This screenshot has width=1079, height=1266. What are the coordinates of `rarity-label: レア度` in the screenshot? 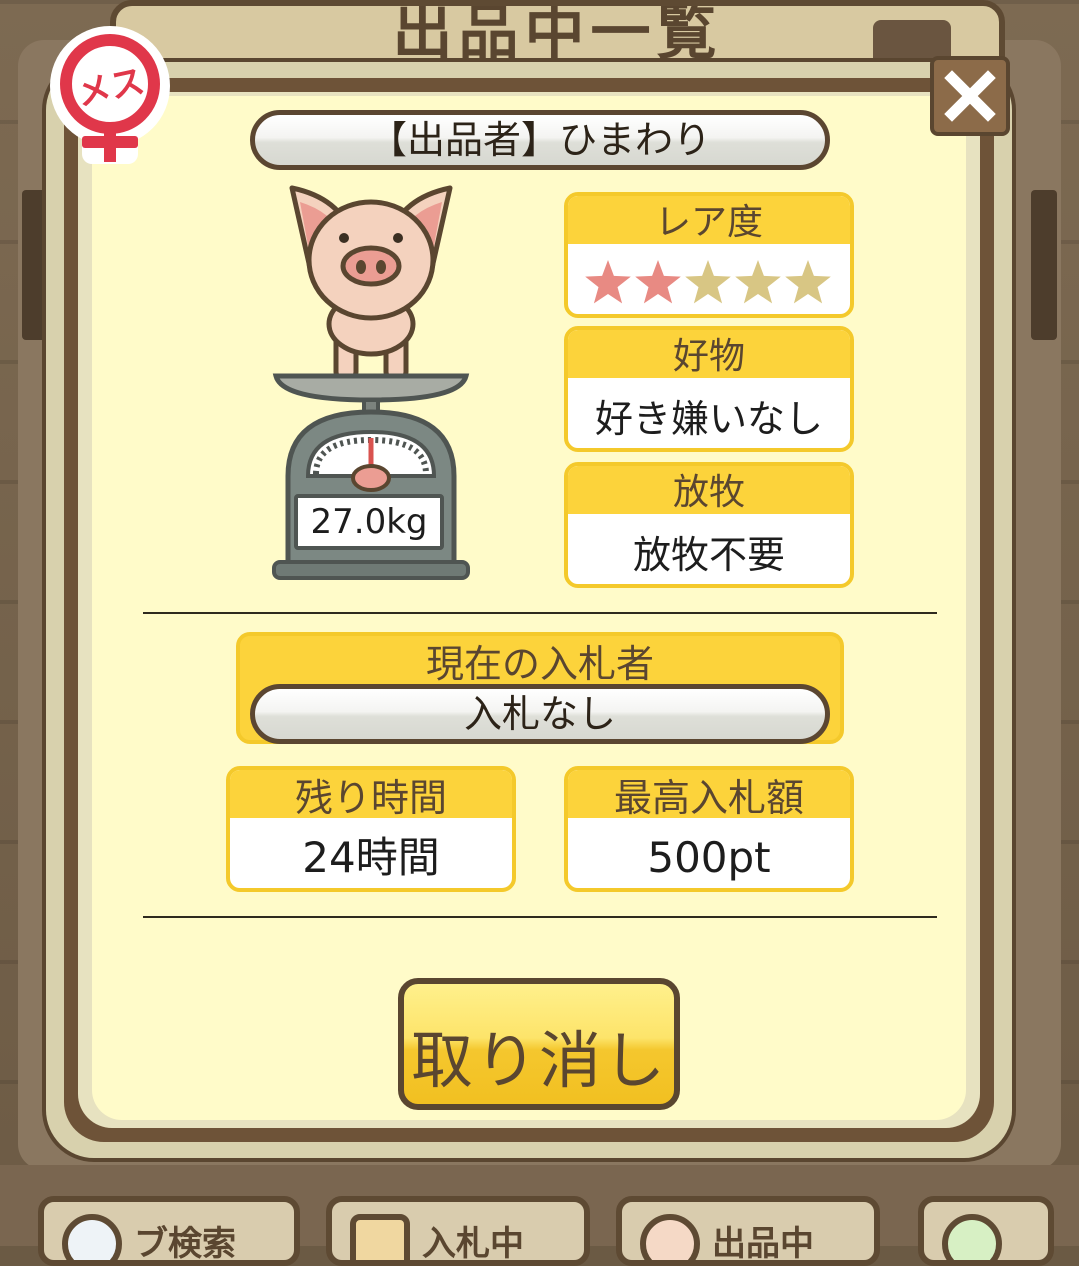 It's located at (709, 220).